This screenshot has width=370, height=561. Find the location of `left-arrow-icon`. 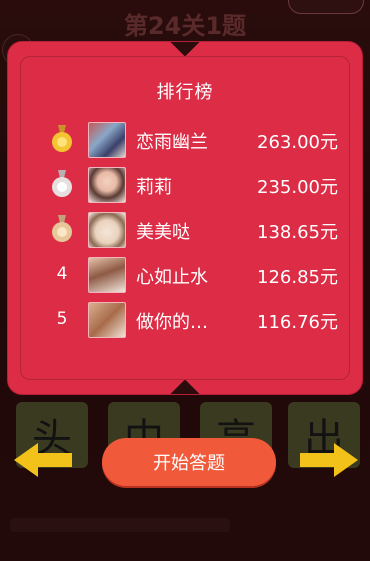

left-arrow-icon is located at coordinates (43, 460).